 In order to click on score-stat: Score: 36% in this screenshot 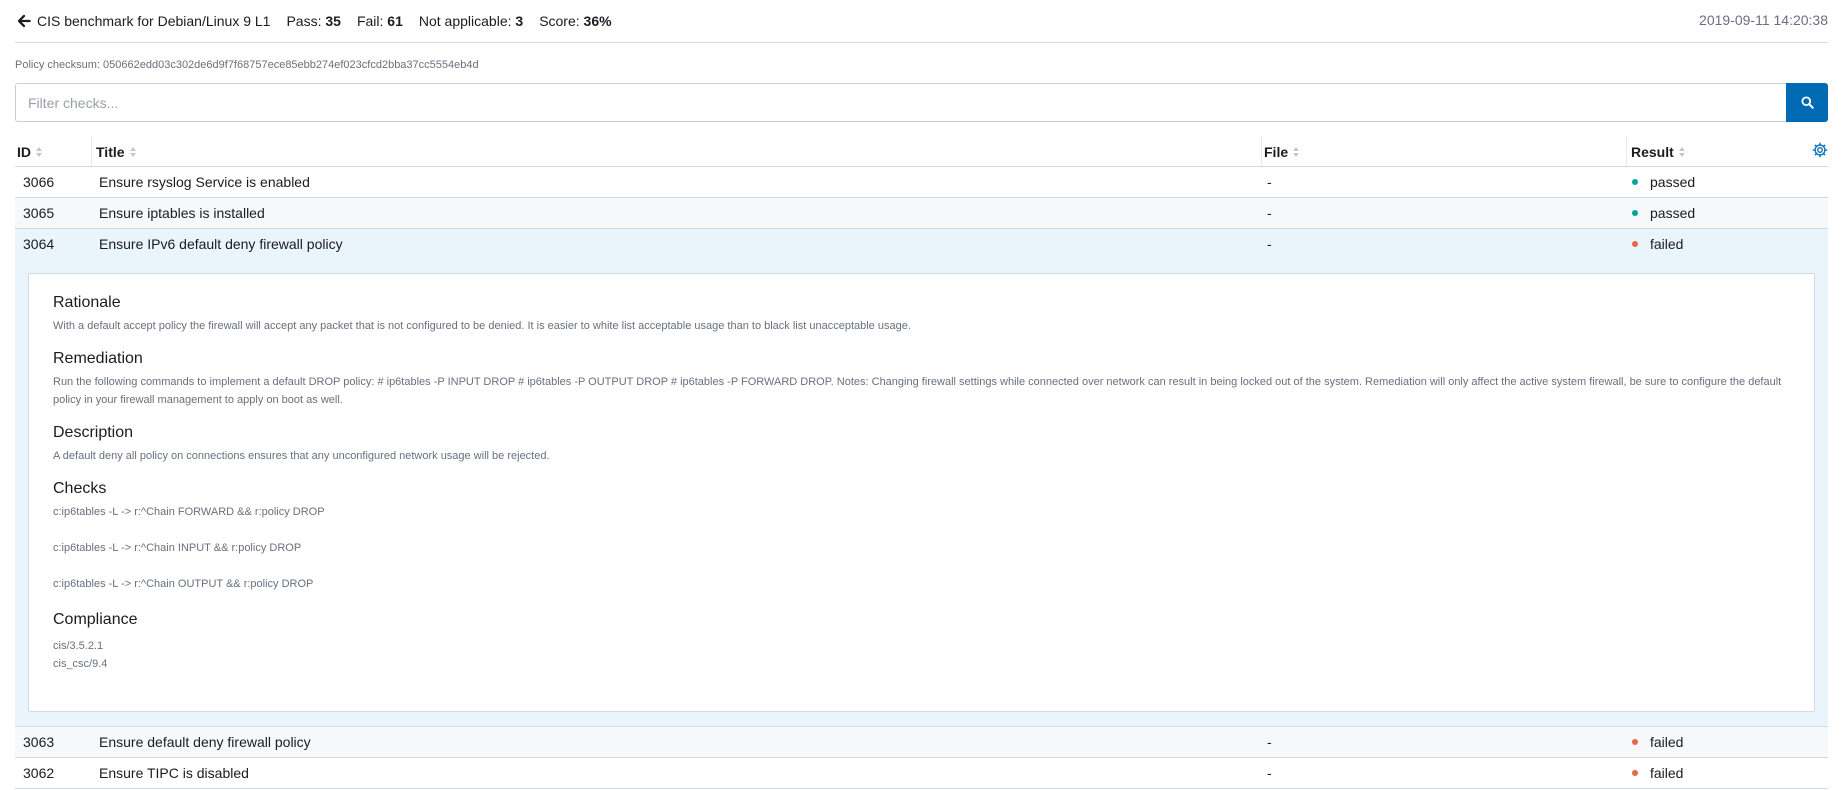, I will do `click(575, 21)`.